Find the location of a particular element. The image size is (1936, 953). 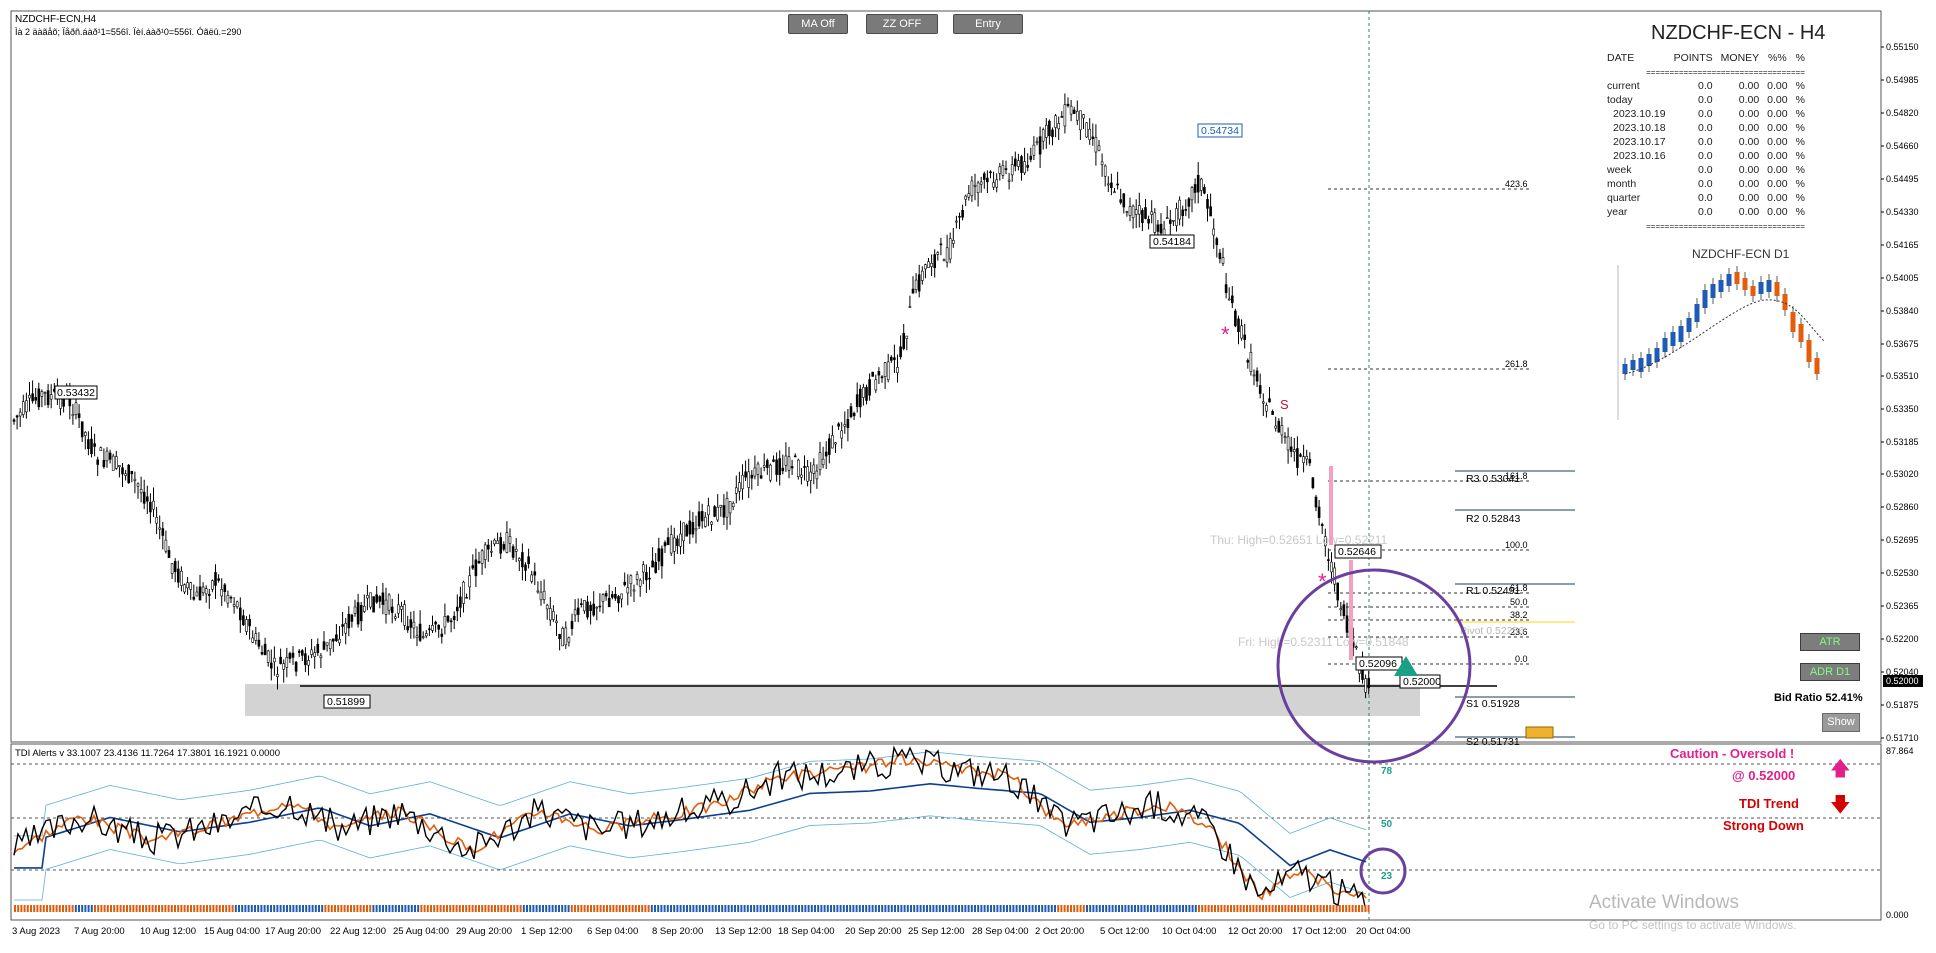

zz-toggle-button: ZZ OFF is located at coordinates (902, 24).